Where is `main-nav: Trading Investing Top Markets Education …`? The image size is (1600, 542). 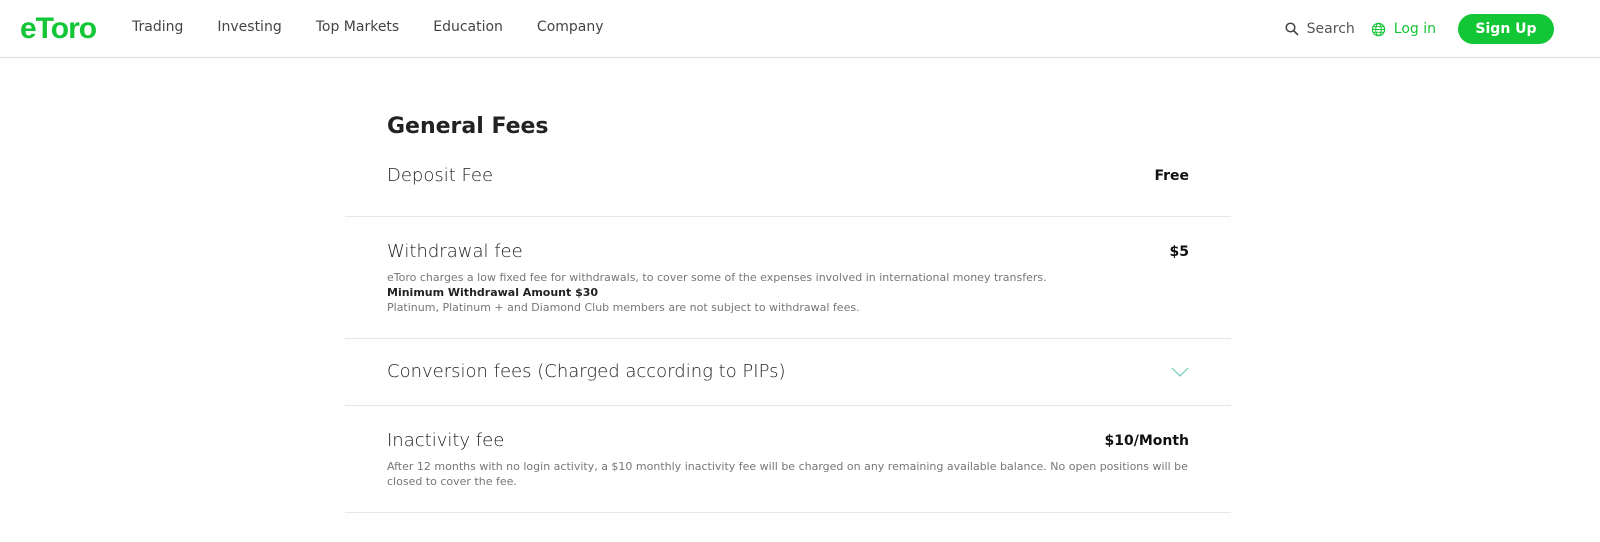
main-nav: Trading Investing Top Markets Education … is located at coordinates (368, 27).